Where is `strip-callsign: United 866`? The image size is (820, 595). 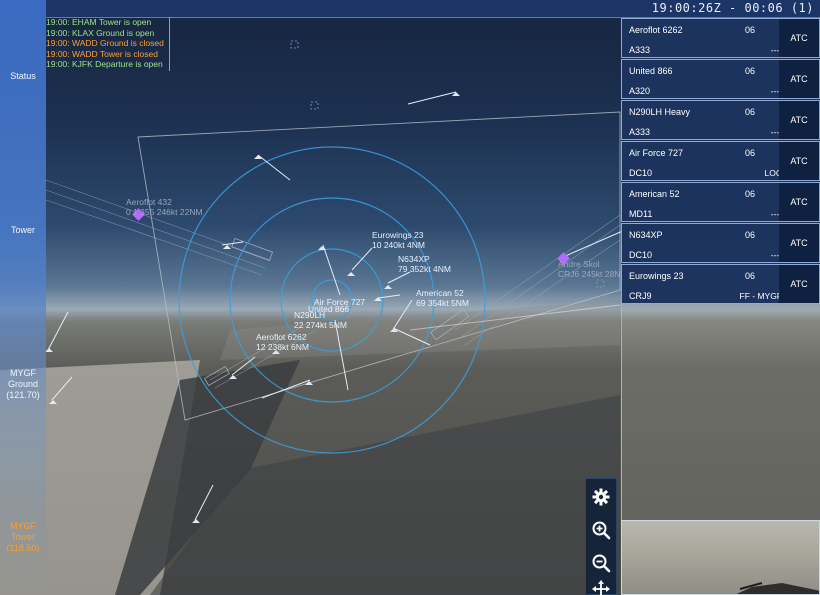
strip-callsign: United 866 is located at coordinates (651, 71).